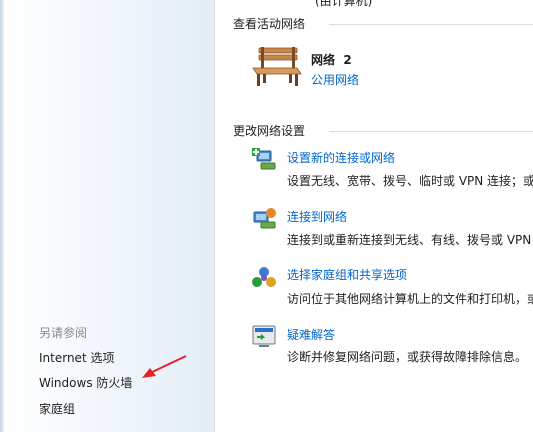 This screenshot has height=432, width=533. What do you see at coordinates (264, 336) in the screenshot?
I see `troubleshoot-icon` at bounding box center [264, 336].